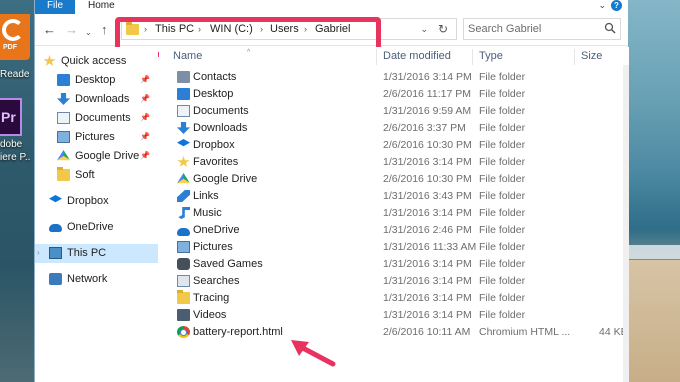 This screenshot has width=680, height=382. Describe the element at coordinates (183, 315) in the screenshot. I see `videos-icon` at that location.